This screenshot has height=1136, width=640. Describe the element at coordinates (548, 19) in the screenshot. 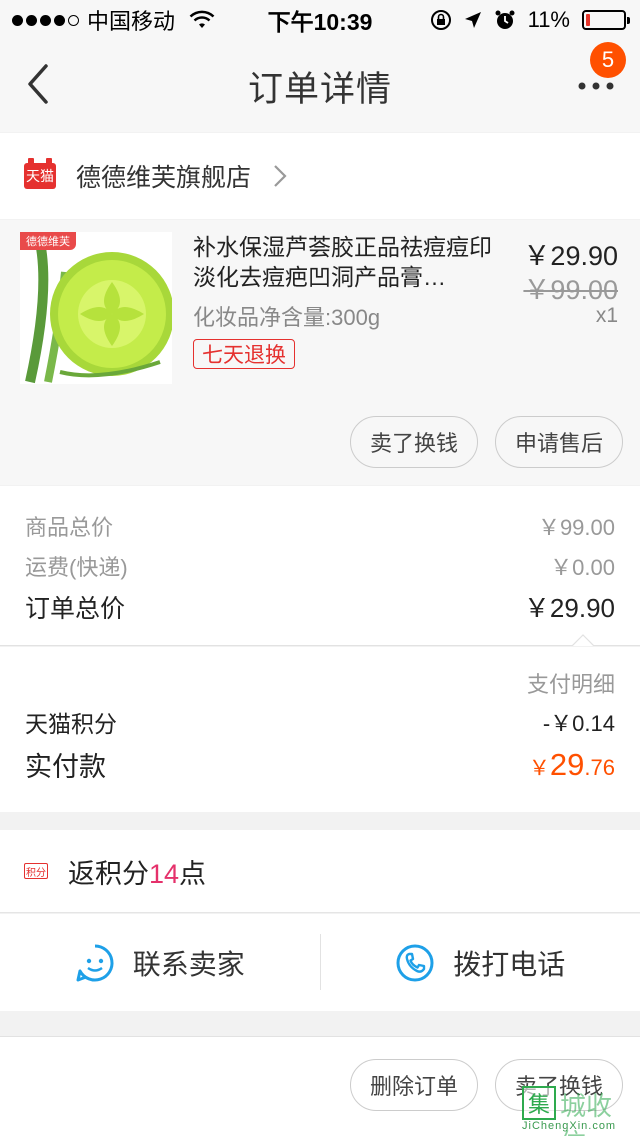

I see `battery-percent: 11%` at that location.